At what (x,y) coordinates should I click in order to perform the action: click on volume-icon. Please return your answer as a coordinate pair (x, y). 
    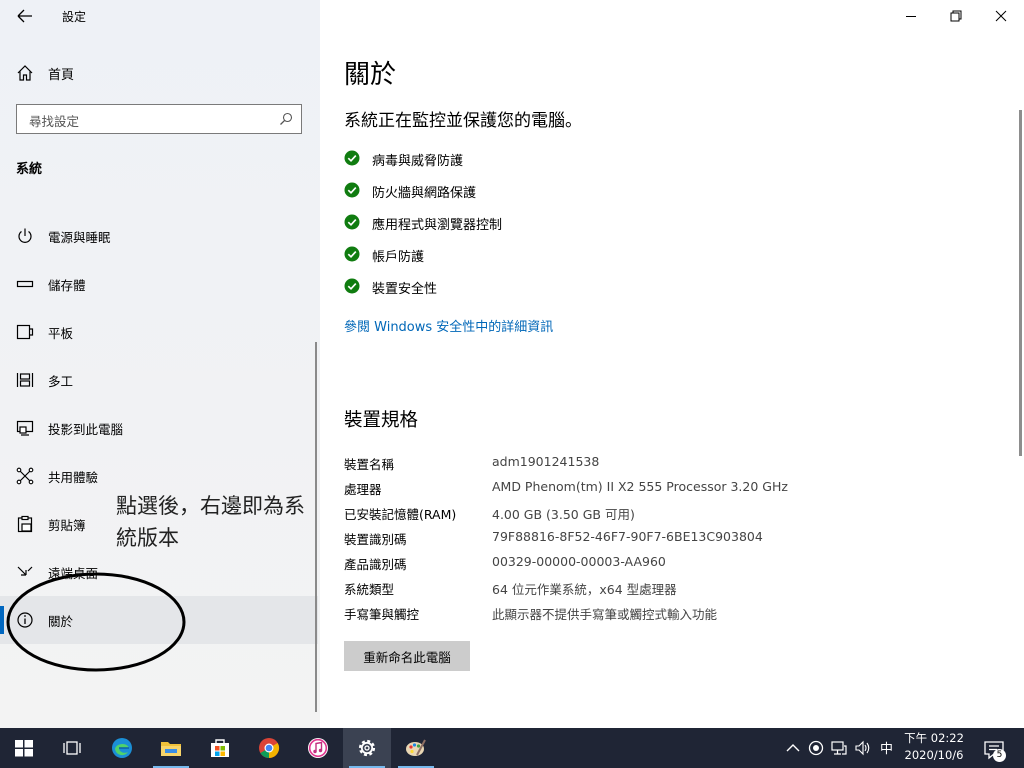
    Looking at the image, I should click on (863, 748).